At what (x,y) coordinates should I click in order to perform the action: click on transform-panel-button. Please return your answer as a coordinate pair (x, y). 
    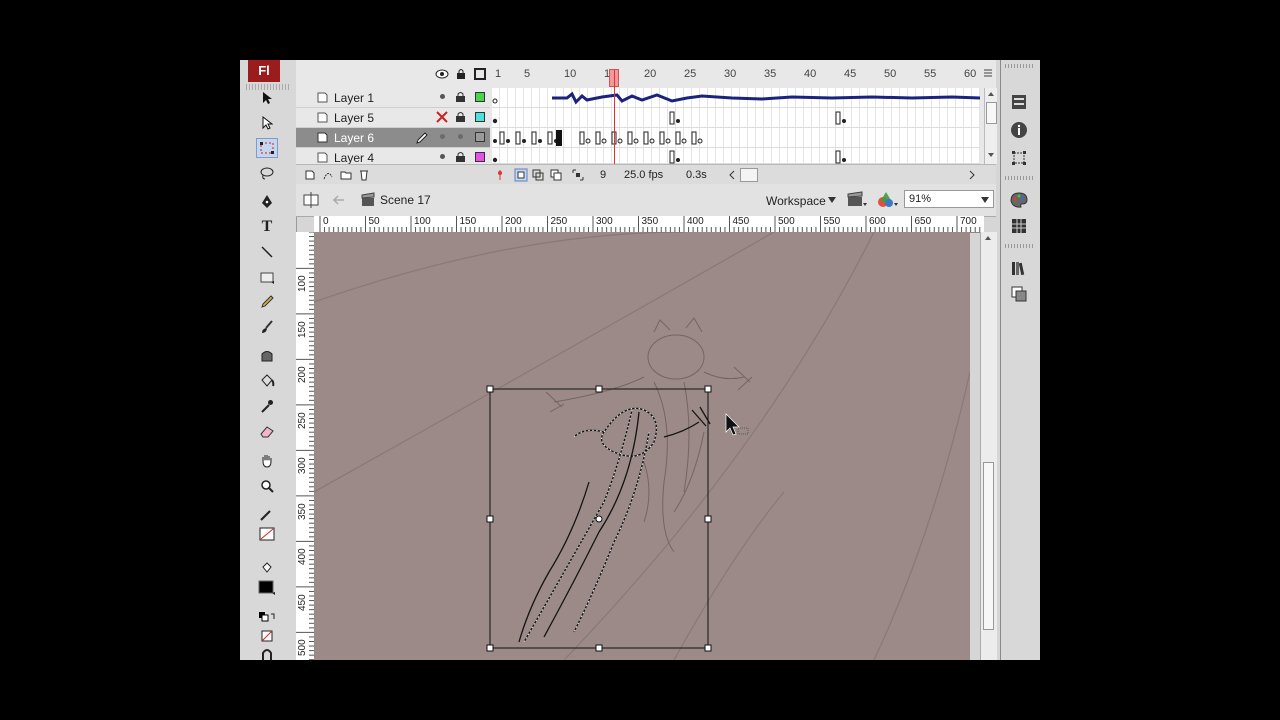
    Looking at the image, I should click on (1019, 158).